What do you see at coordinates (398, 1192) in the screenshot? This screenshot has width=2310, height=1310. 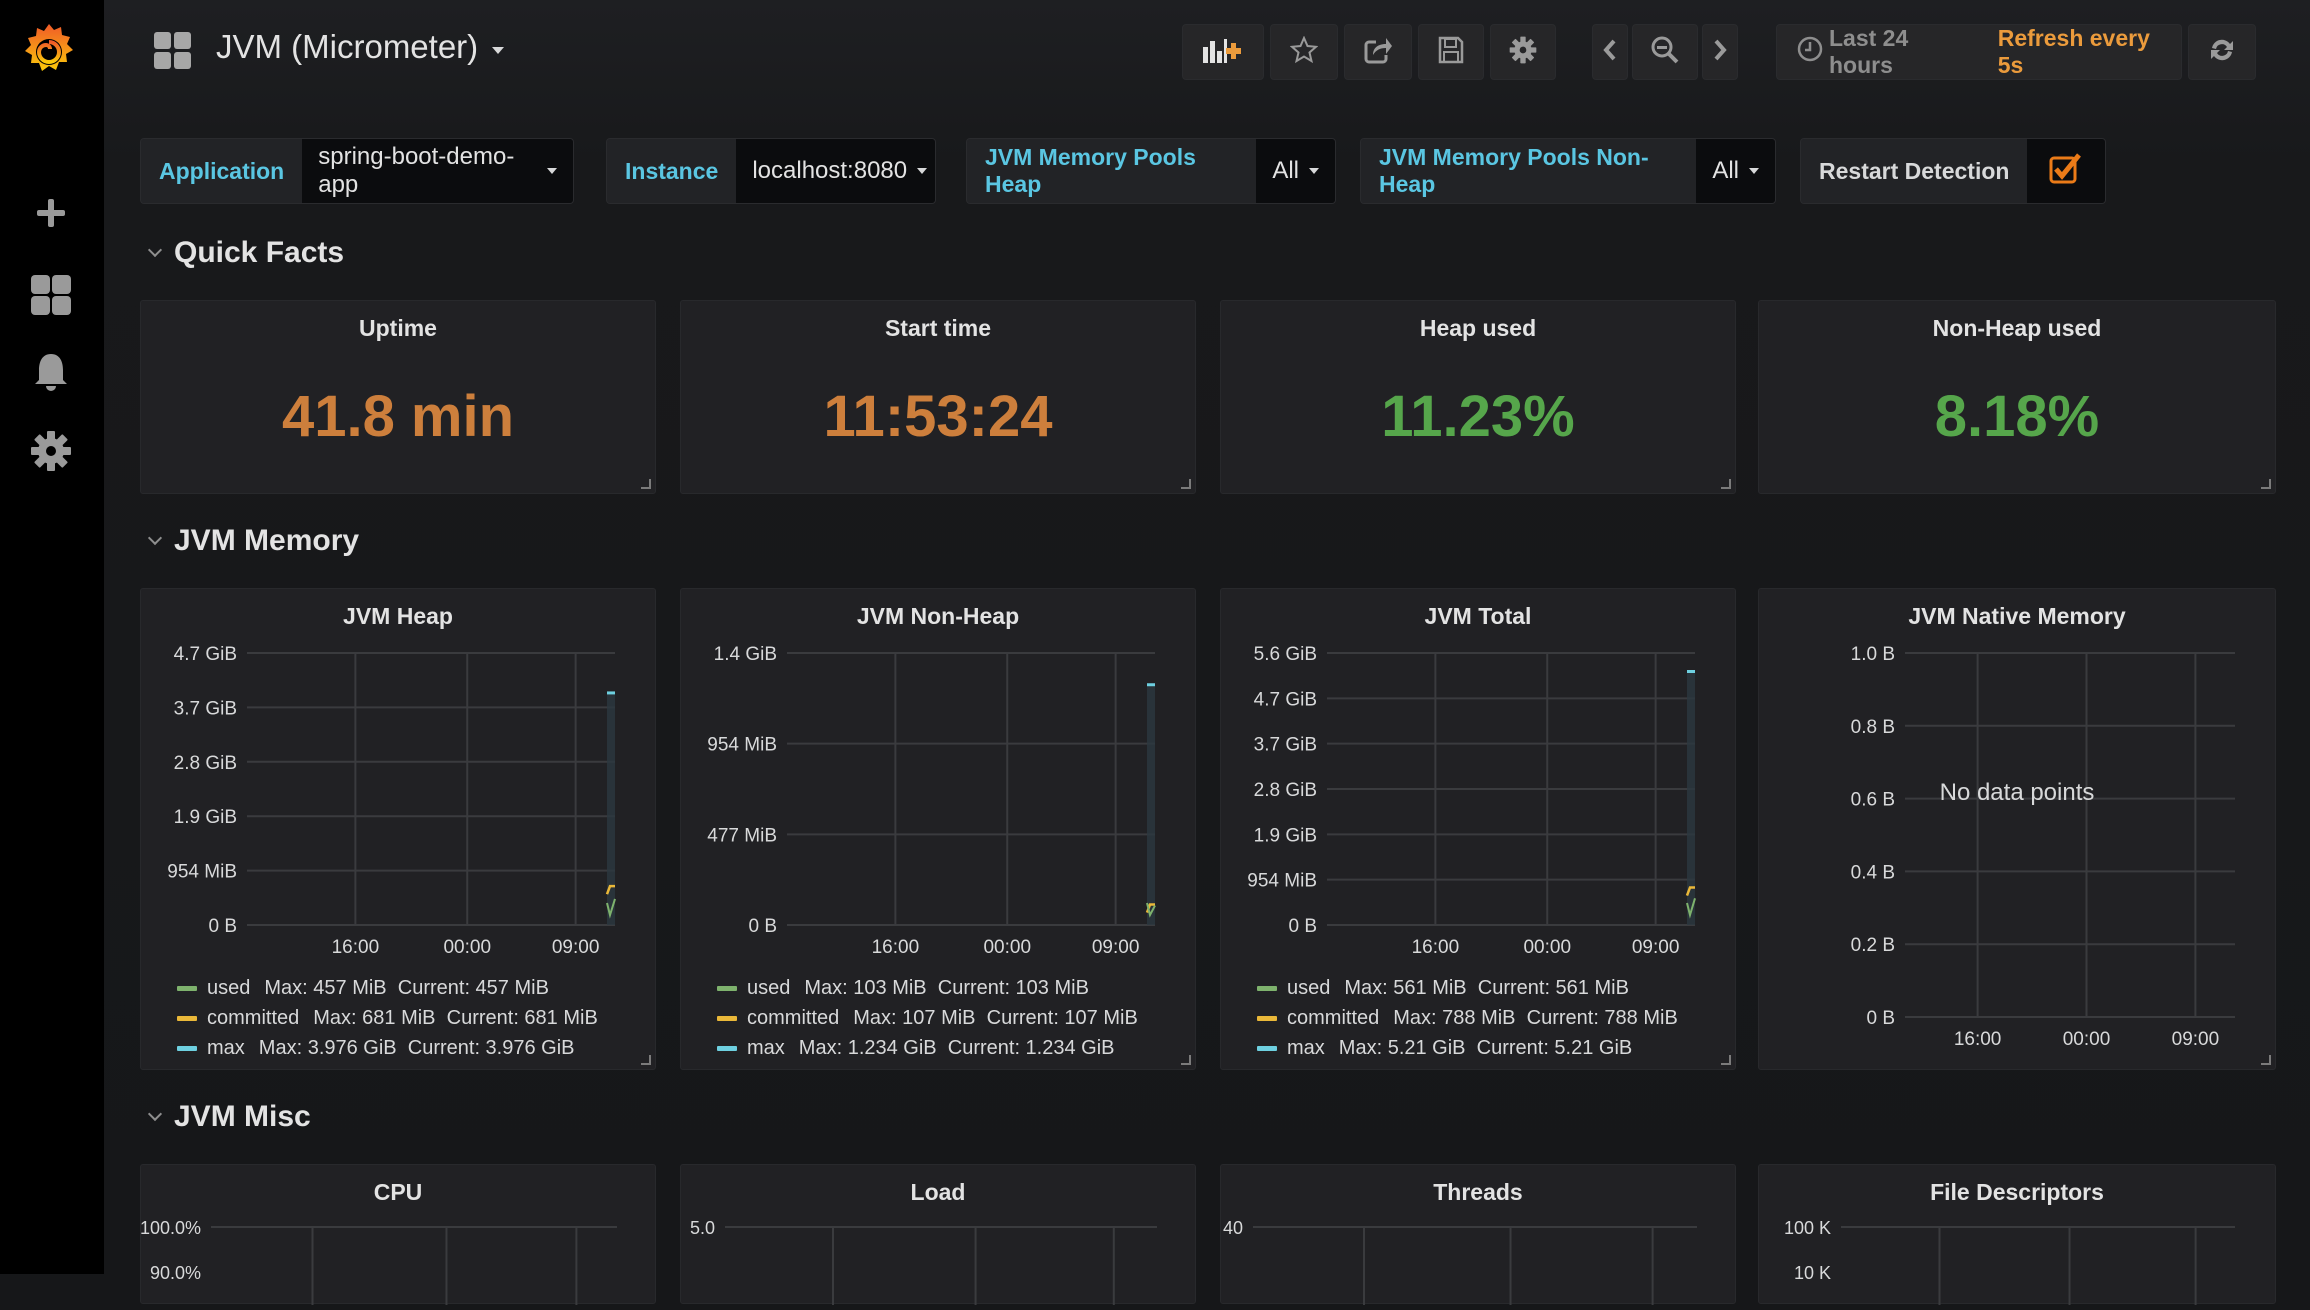 I see `panel-title: CPU` at bounding box center [398, 1192].